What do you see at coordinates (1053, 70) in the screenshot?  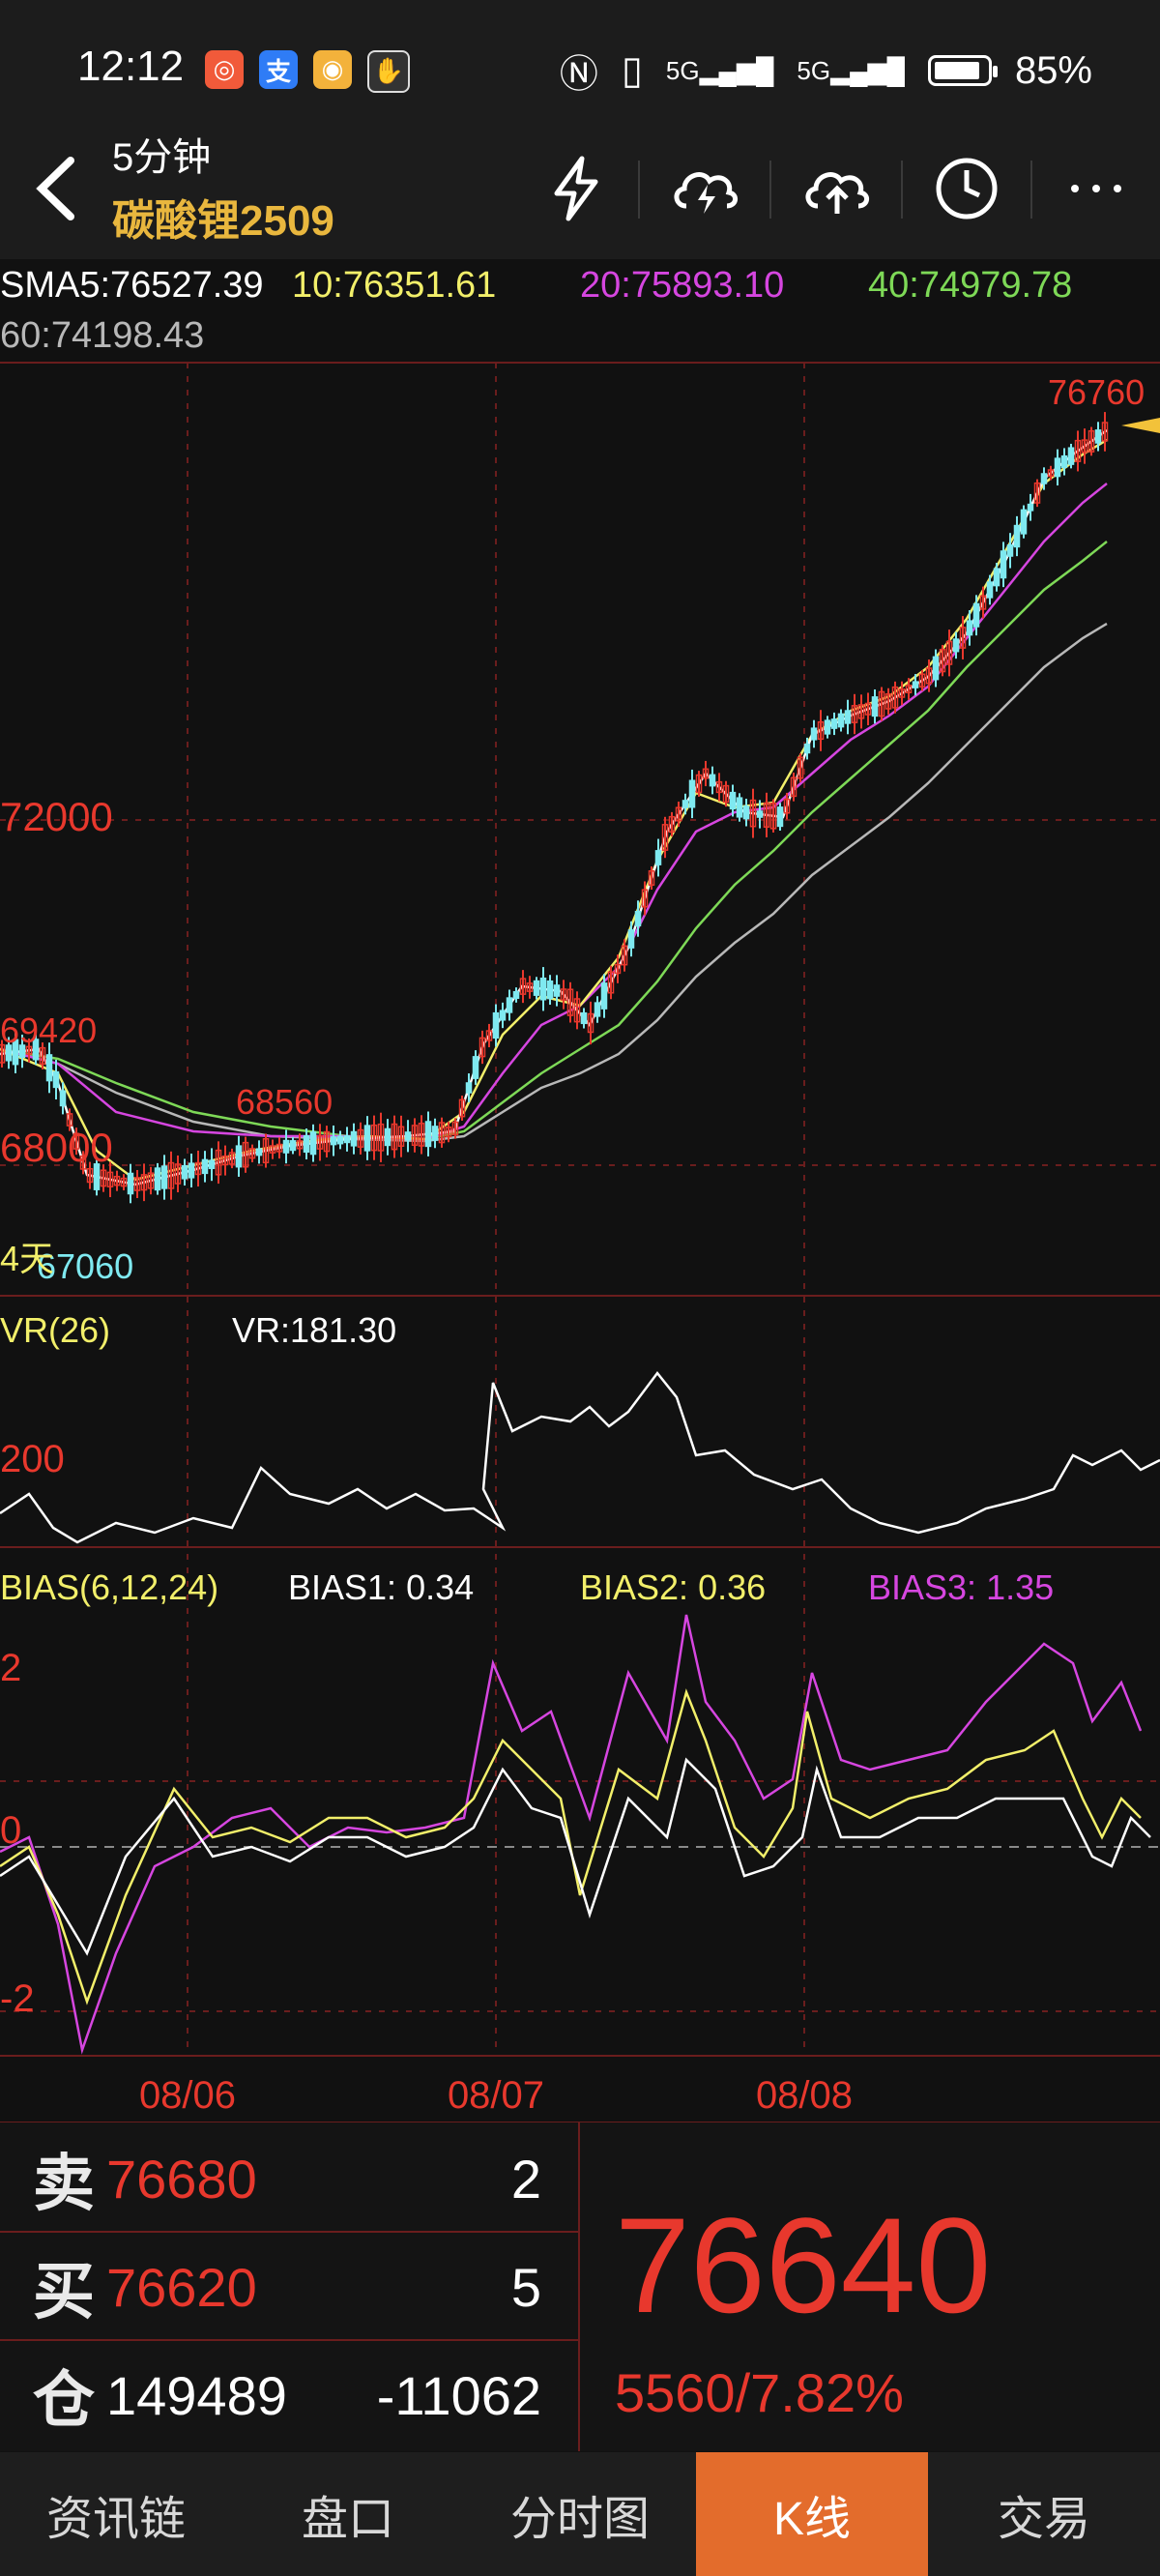 I see `battery-percent: 85%` at bounding box center [1053, 70].